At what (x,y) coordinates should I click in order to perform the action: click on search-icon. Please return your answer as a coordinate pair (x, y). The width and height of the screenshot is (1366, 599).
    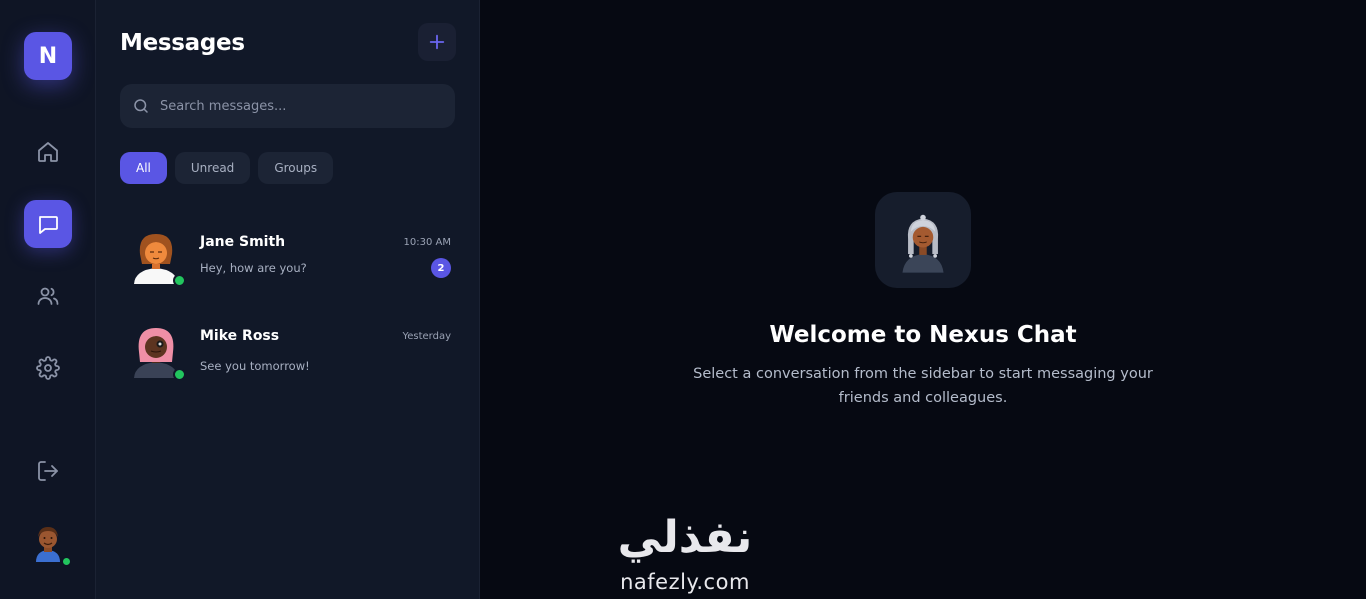
    Looking at the image, I should click on (141, 106).